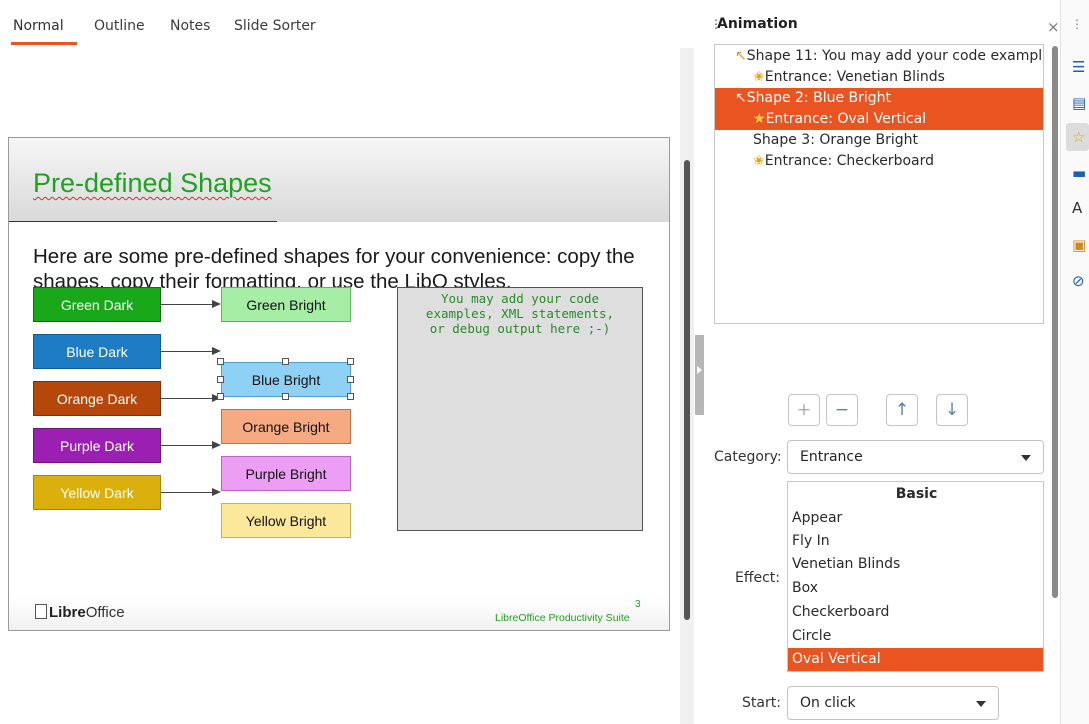 This screenshot has width=1089, height=724. What do you see at coordinates (216, 304) in the screenshot?
I see `connector-green-arrowhead` at bounding box center [216, 304].